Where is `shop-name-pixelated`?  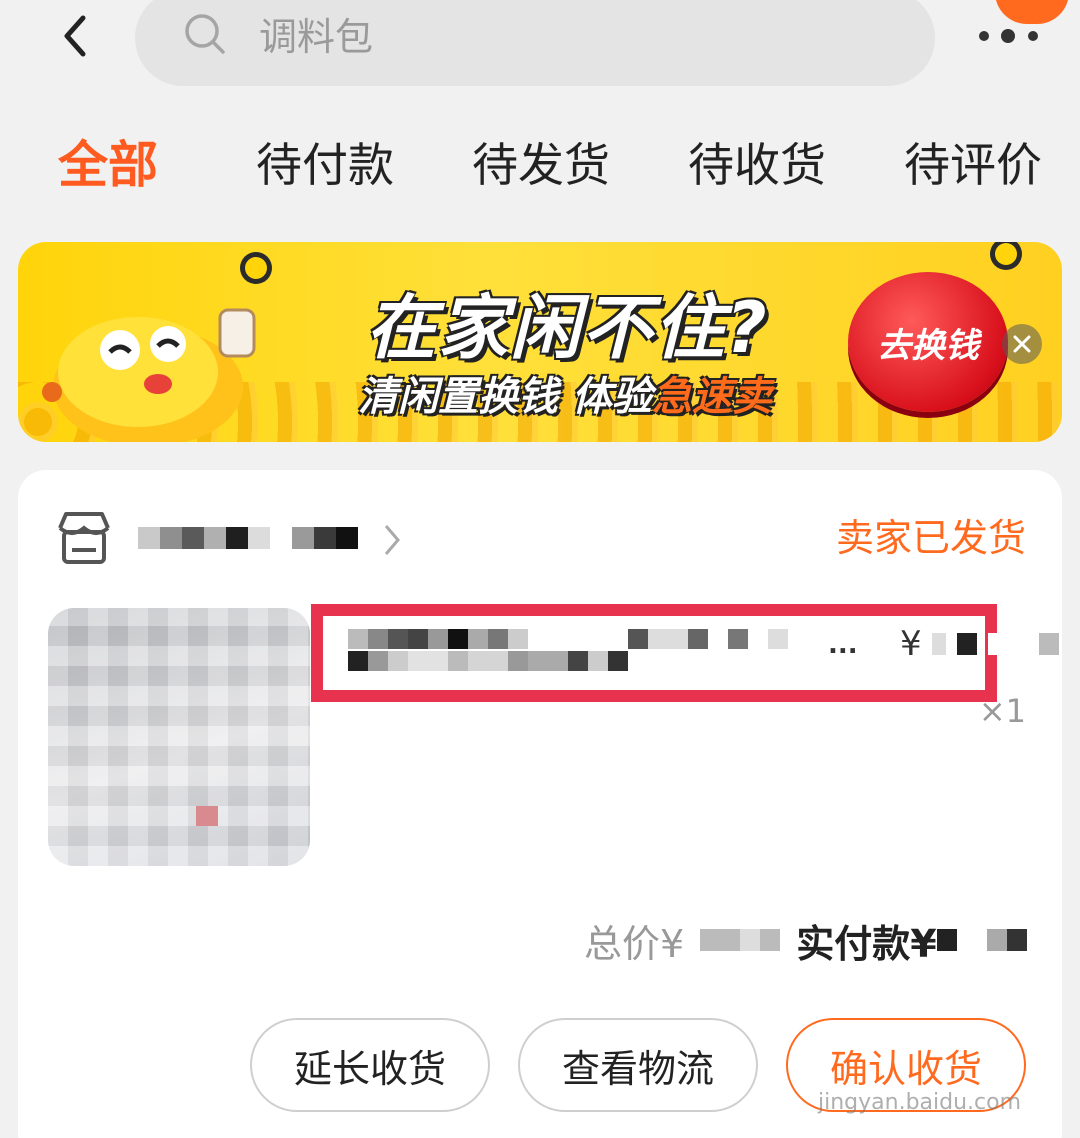 shop-name-pixelated is located at coordinates (258, 538).